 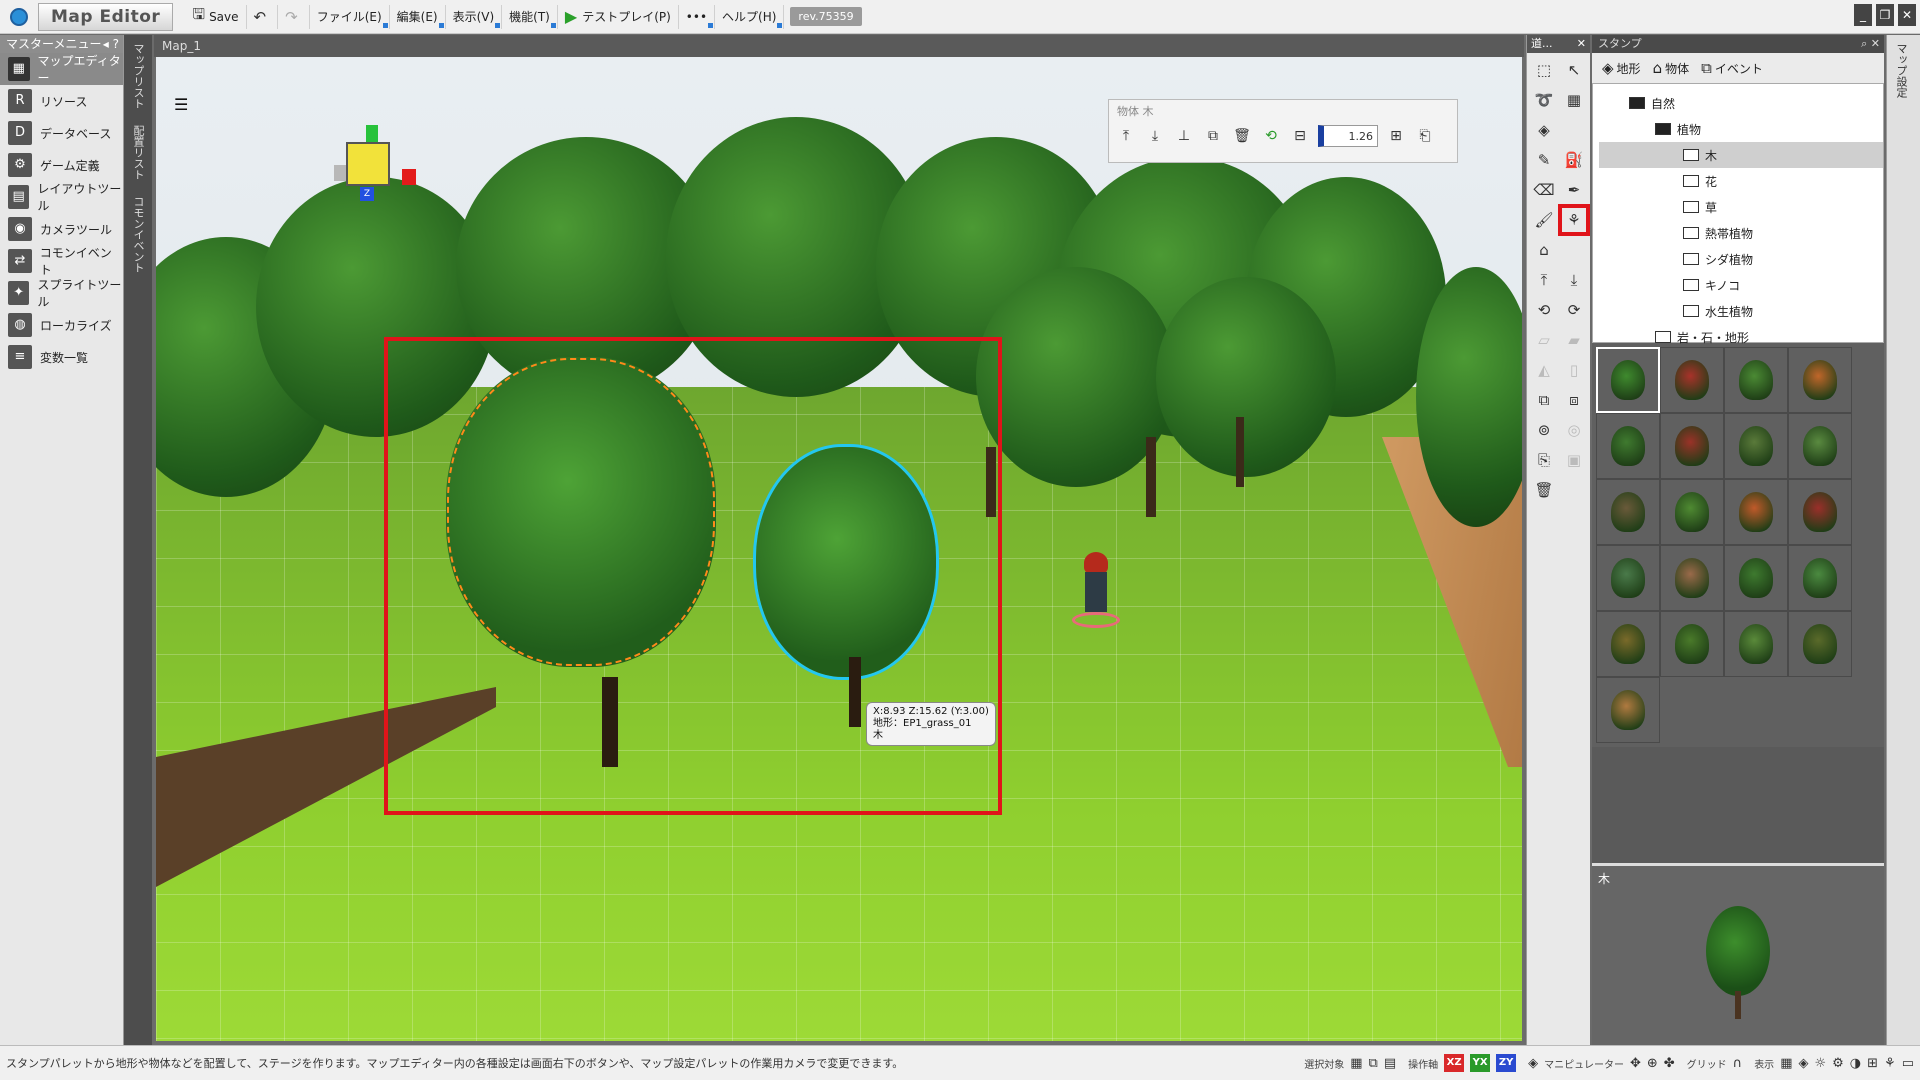 What do you see at coordinates (1652, 1063) in the screenshot?
I see `rotate-icon: ⊕` at bounding box center [1652, 1063].